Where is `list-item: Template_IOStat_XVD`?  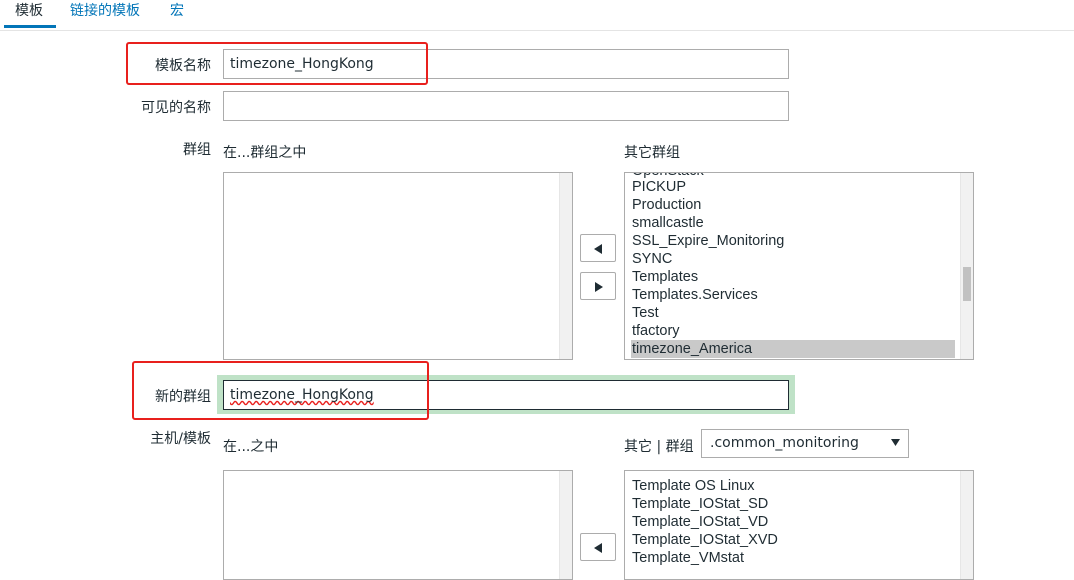
list-item: Template_IOStat_XVD is located at coordinates (793, 540).